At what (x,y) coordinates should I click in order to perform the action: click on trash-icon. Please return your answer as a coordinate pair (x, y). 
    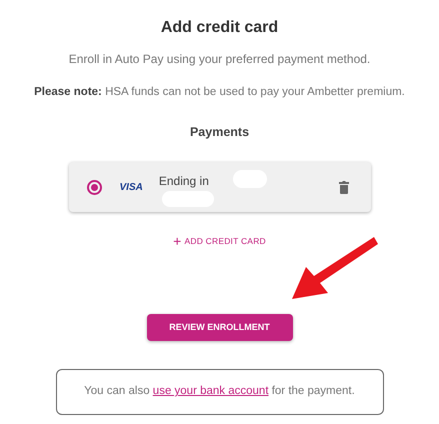
    Looking at the image, I should click on (343, 187).